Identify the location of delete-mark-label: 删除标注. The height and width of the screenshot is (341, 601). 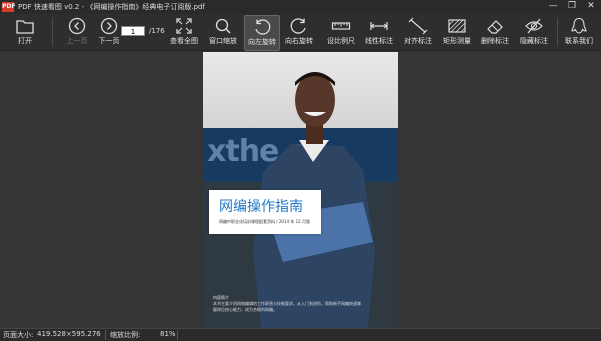
(495, 41).